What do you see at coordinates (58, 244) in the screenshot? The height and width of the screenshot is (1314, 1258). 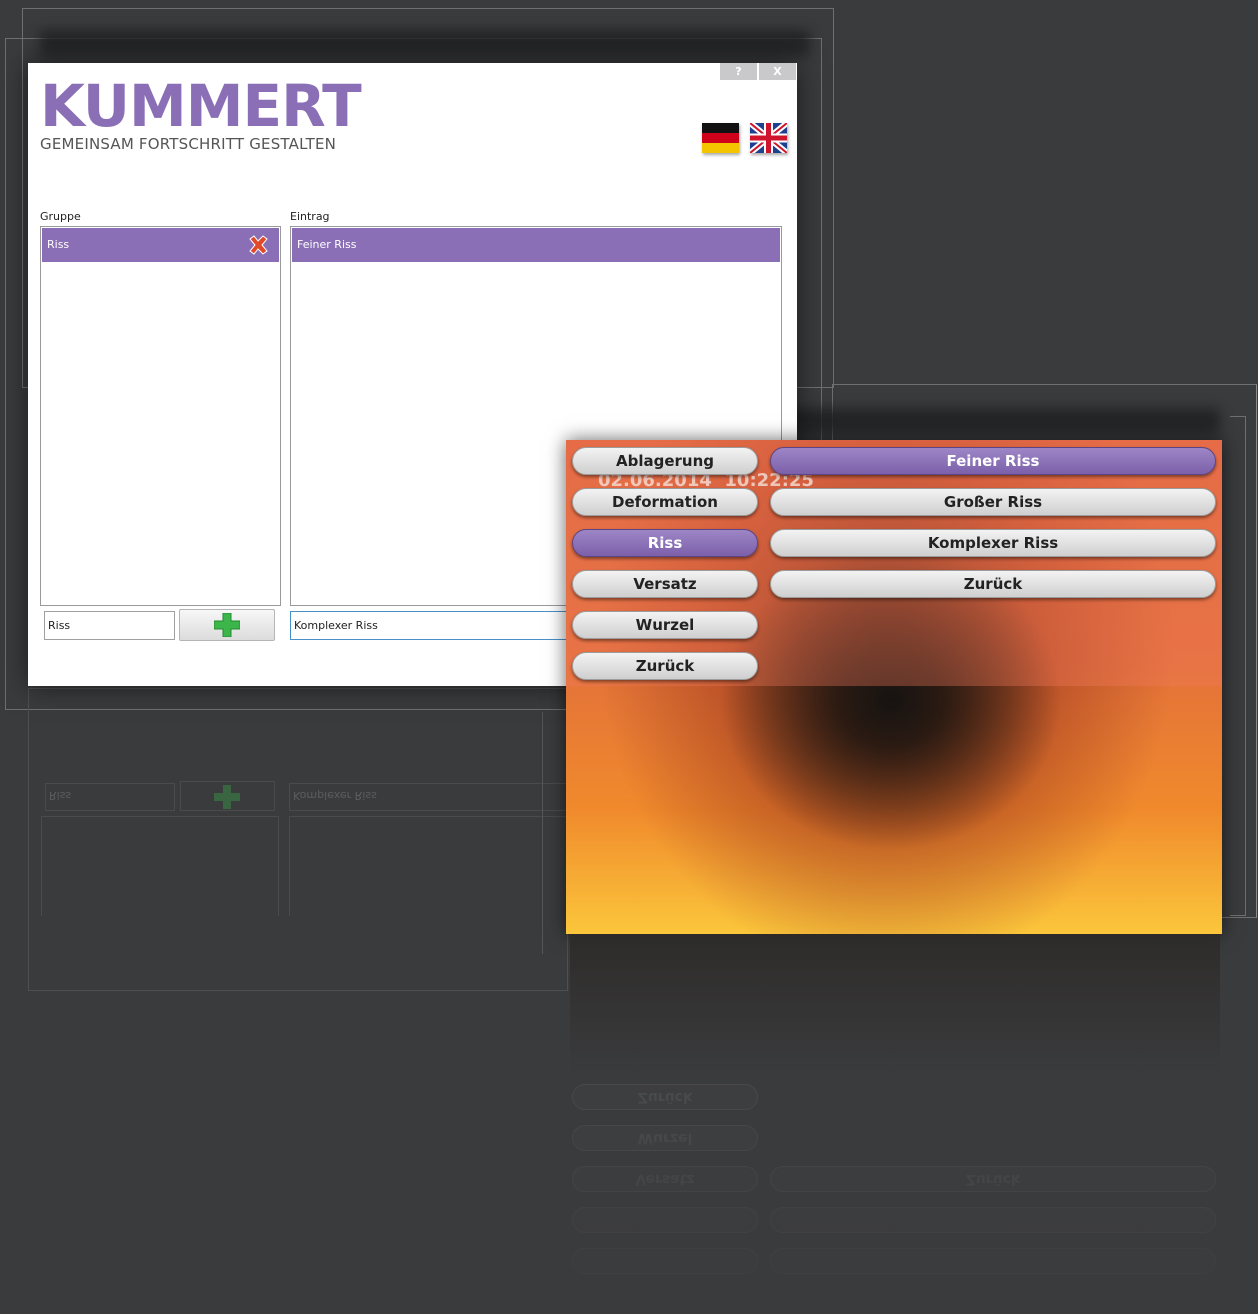 I see `group-item-label: Riss` at bounding box center [58, 244].